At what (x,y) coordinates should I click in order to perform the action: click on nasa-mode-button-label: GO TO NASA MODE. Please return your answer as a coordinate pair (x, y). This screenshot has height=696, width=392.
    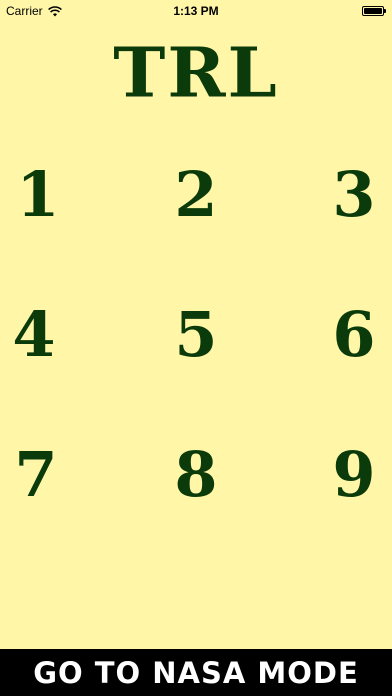
    Looking at the image, I should click on (196, 672).